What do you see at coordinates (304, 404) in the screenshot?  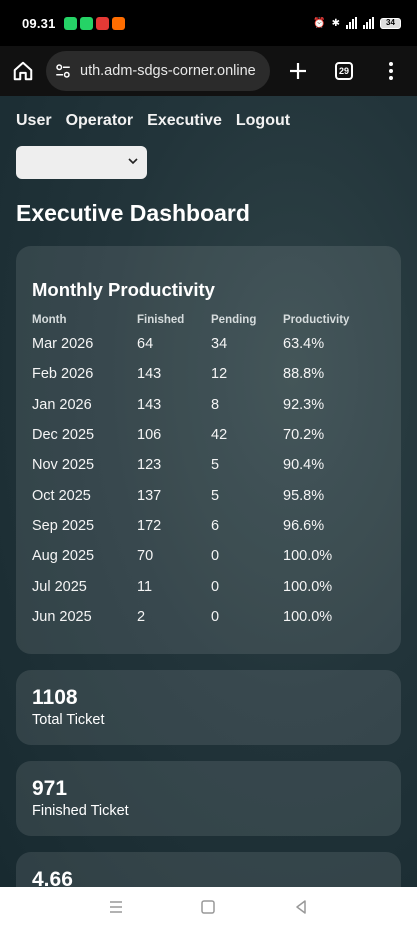 I see `cell-productivity: 92.3%` at bounding box center [304, 404].